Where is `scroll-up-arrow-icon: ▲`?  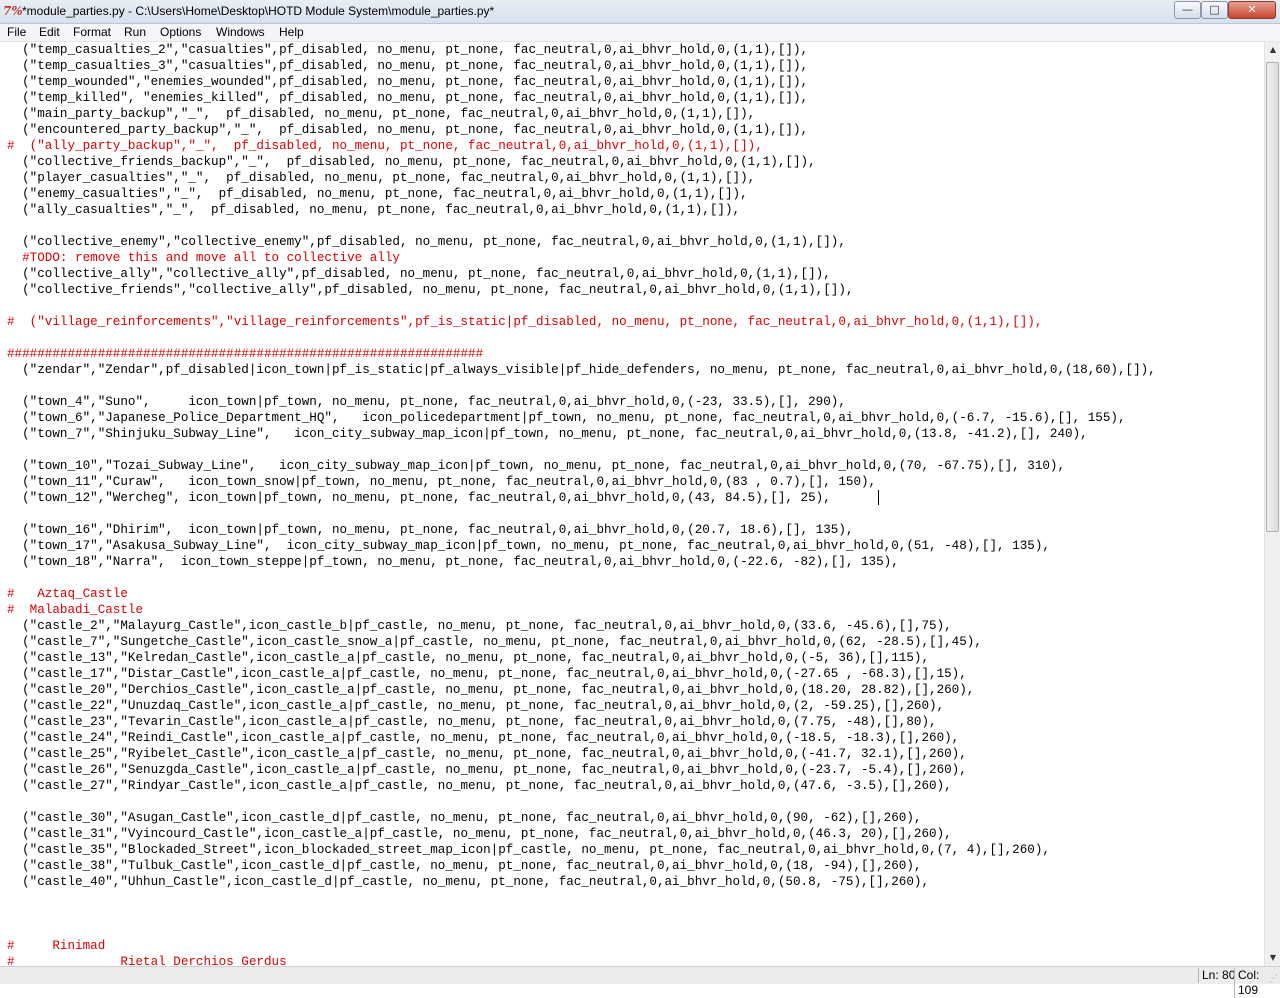 scroll-up-arrow-icon: ▲ is located at coordinates (1273, 50).